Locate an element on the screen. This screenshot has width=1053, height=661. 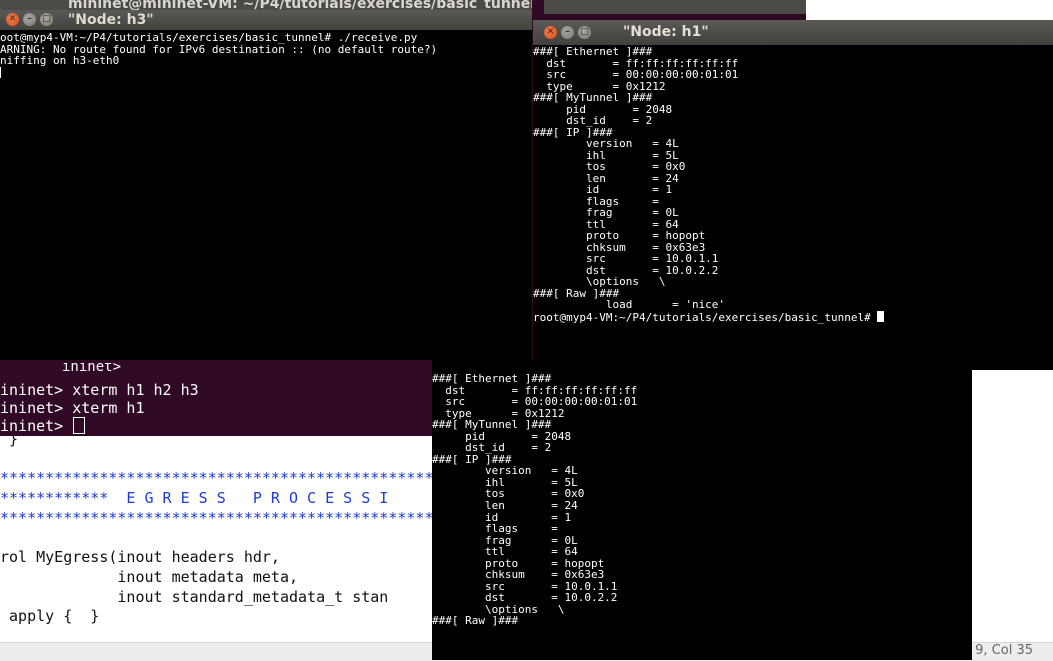
editor-line: ************ E G R E S S P R O C E S S I is located at coordinates (194, 498).